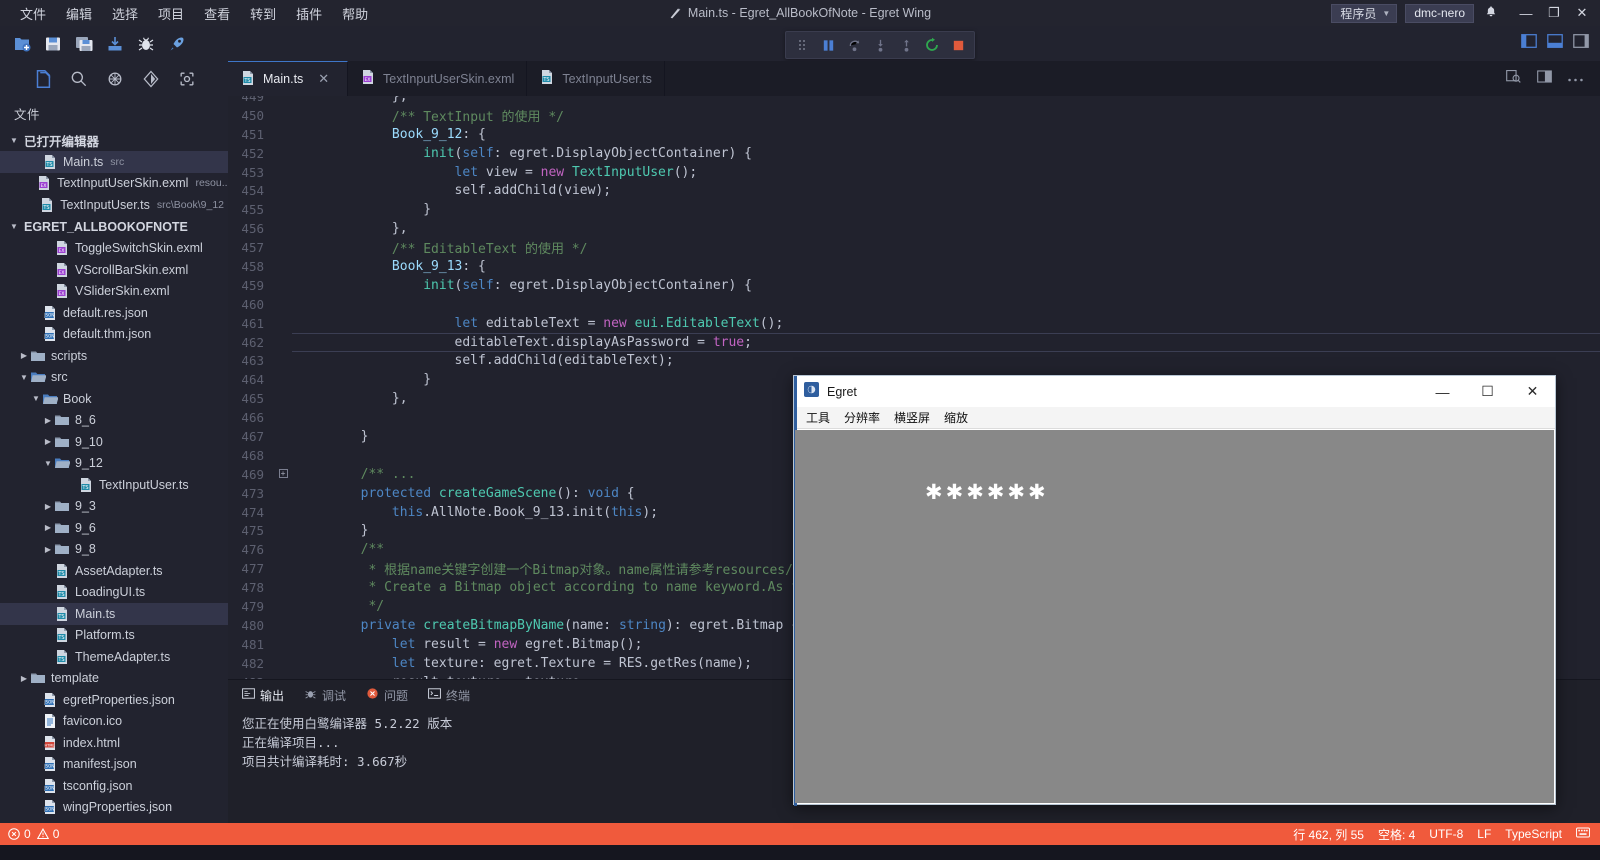  I want to click on egret-maximize-button: ☐, so click(1487, 391).